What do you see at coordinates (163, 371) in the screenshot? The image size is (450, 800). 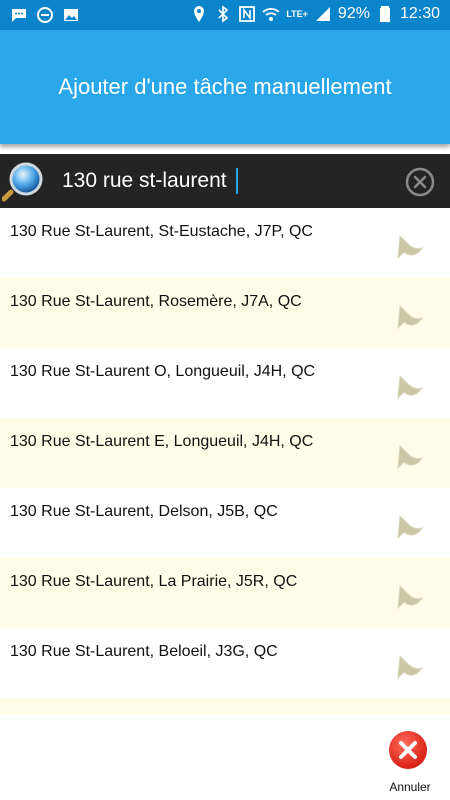 I see `result-address: 130 Rue St-Laurent O, Longueuil, J4H, QC` at bounding box center [163, 371].